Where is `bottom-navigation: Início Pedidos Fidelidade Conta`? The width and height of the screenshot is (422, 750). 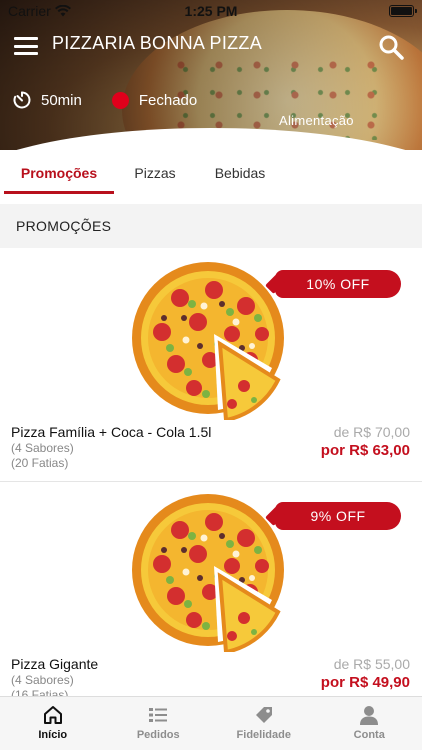
bottom-navigation: Início Pedidos Fidelidade Conta is located at coordinates (211, 723).